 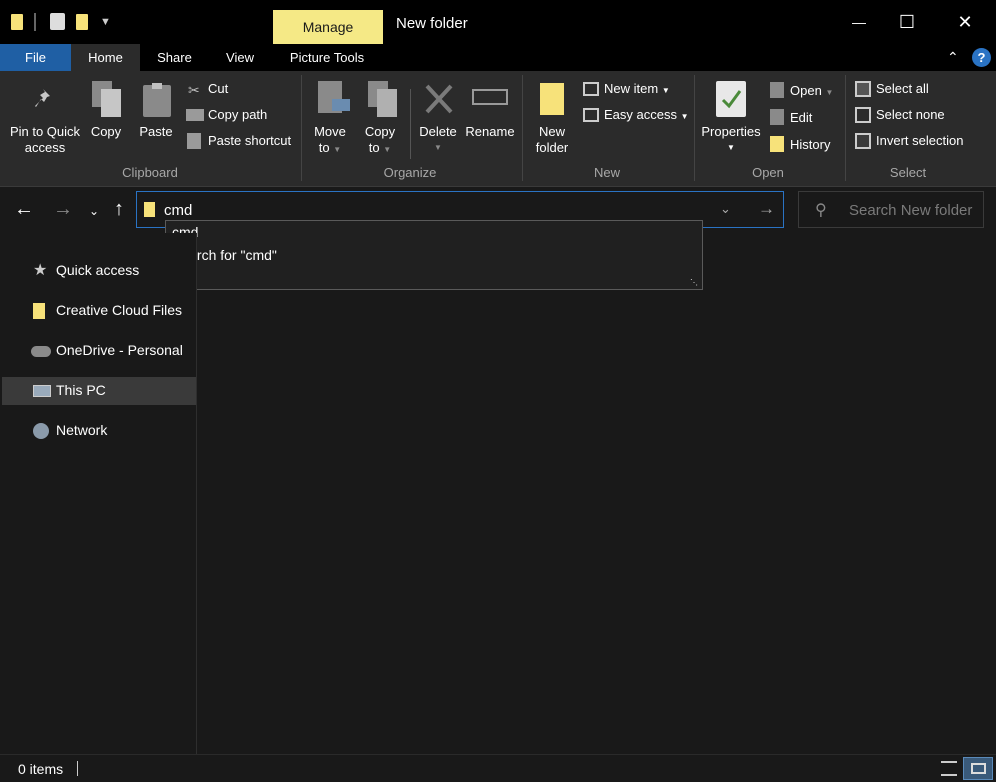 What do you see at coordinates (44, 100) in the screenshot?
I see `pin-icon` at bounding box center [44, 100].